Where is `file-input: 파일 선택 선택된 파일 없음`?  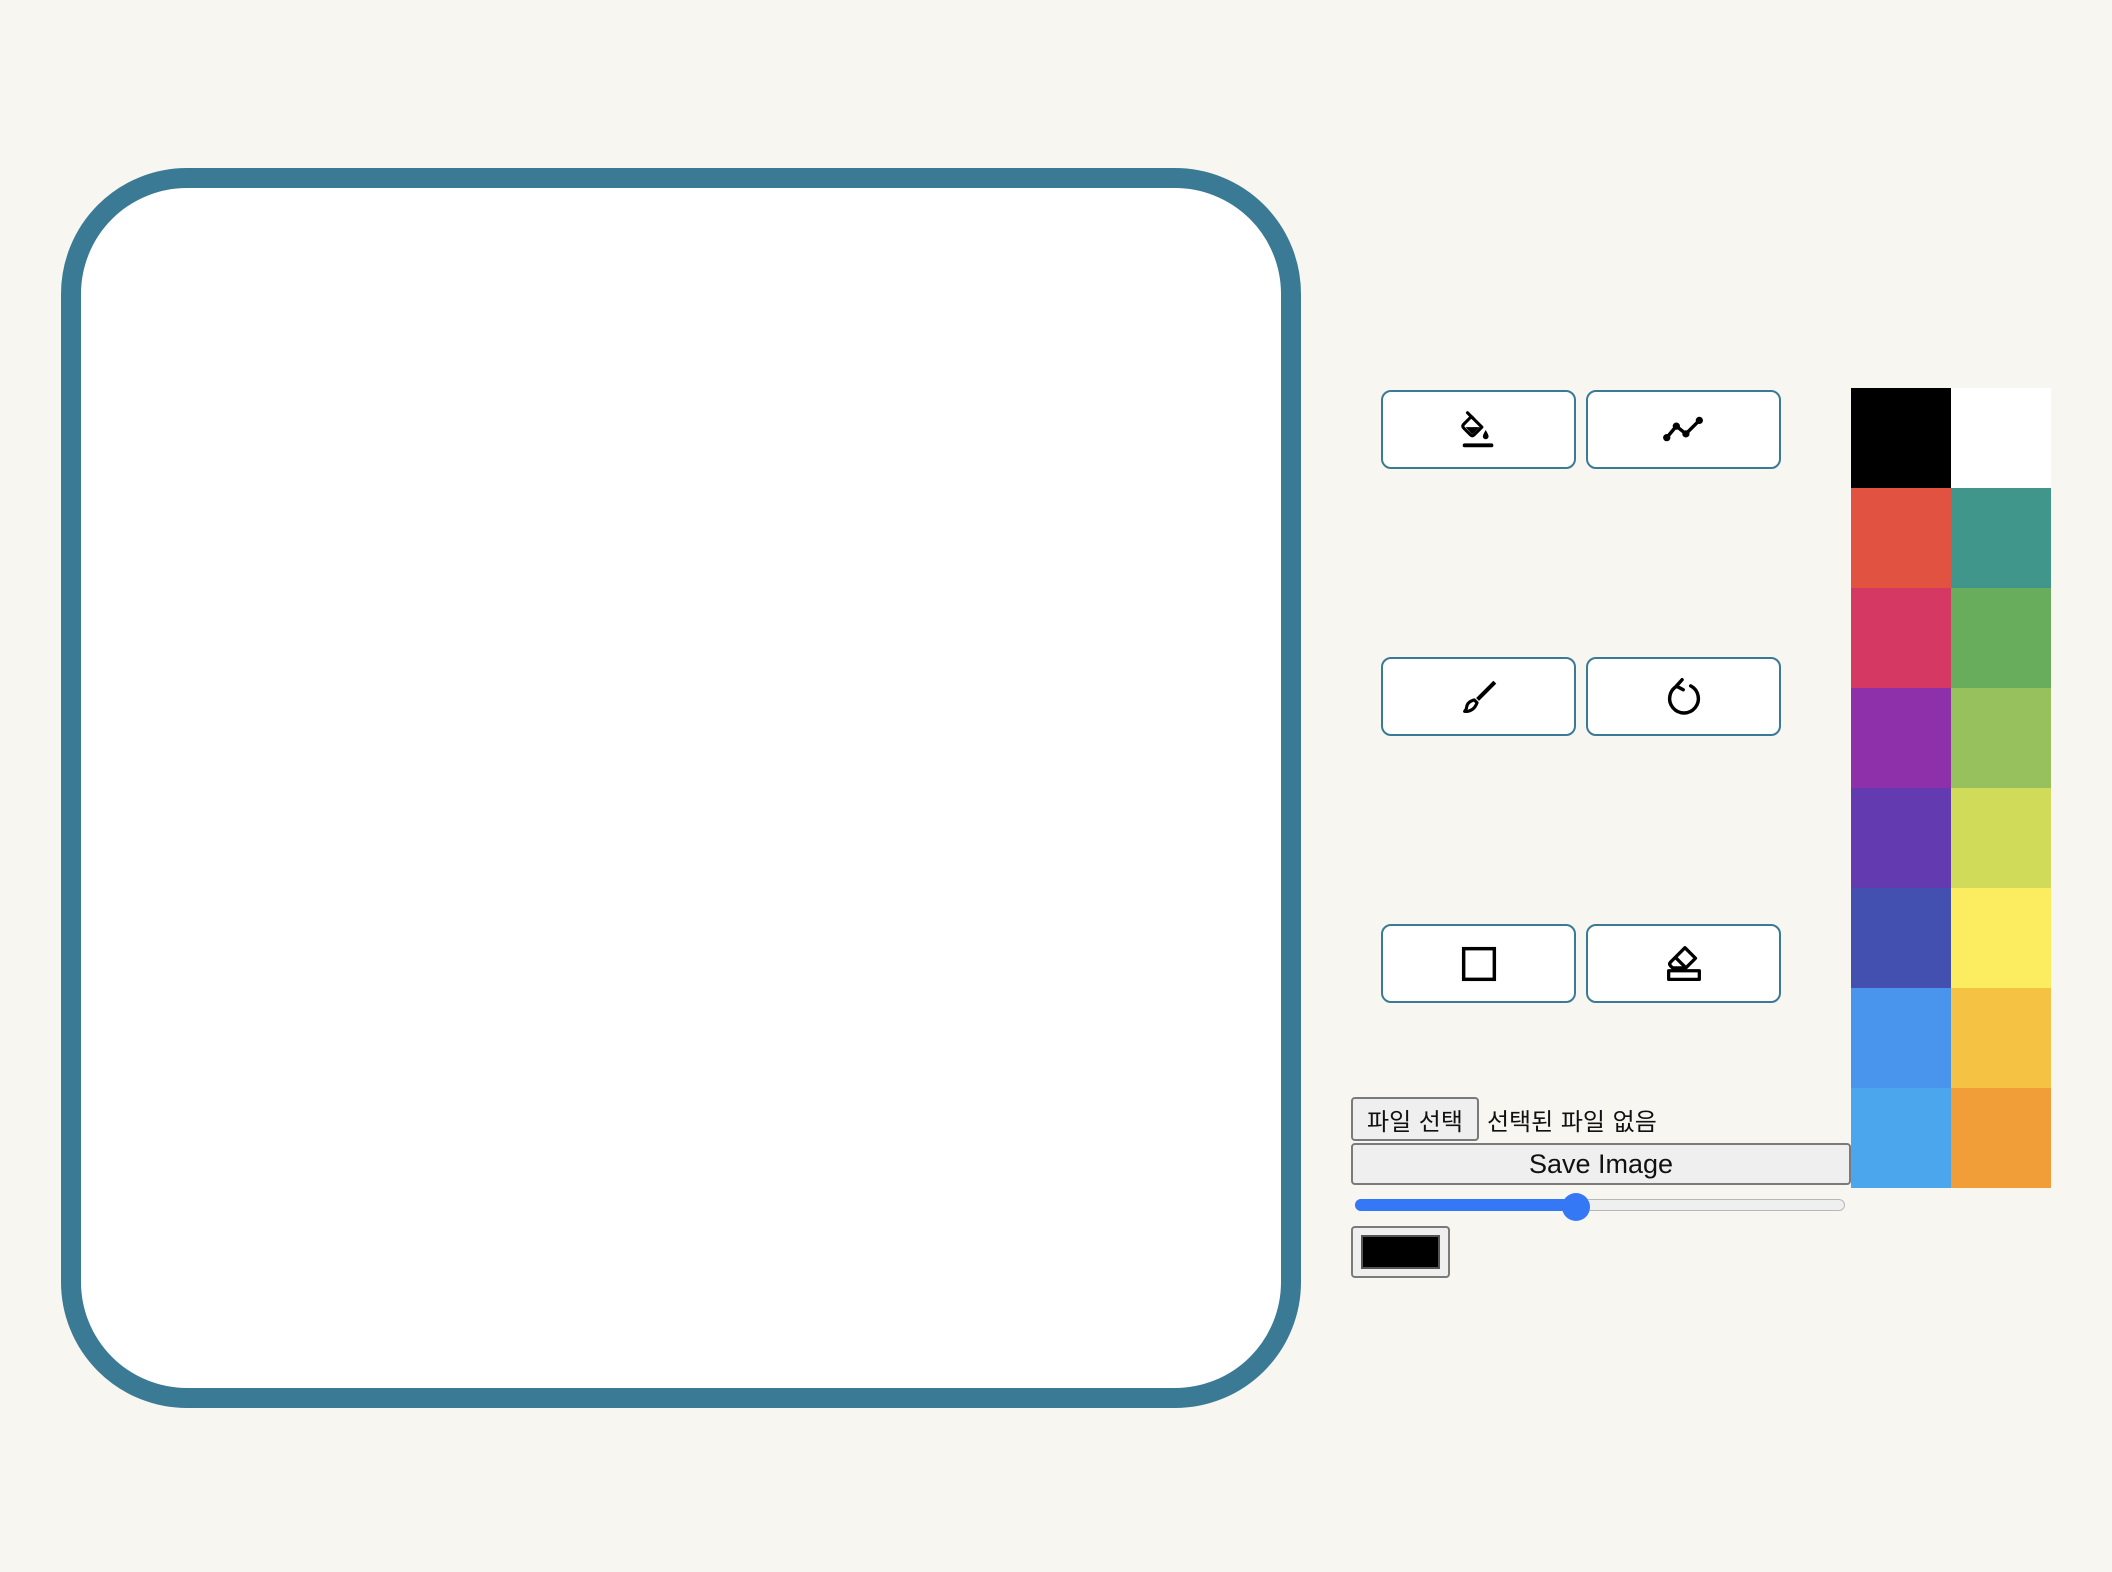
file-input: 파일 선택 선택된 파일 없음 is located at coordinates (1504, 1119).